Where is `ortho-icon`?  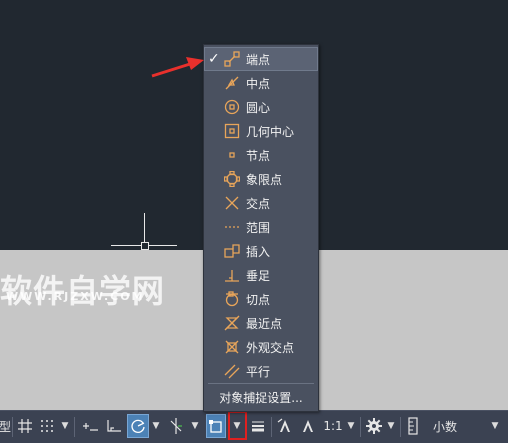 ortho-icon is located at coordinates (114, 426).